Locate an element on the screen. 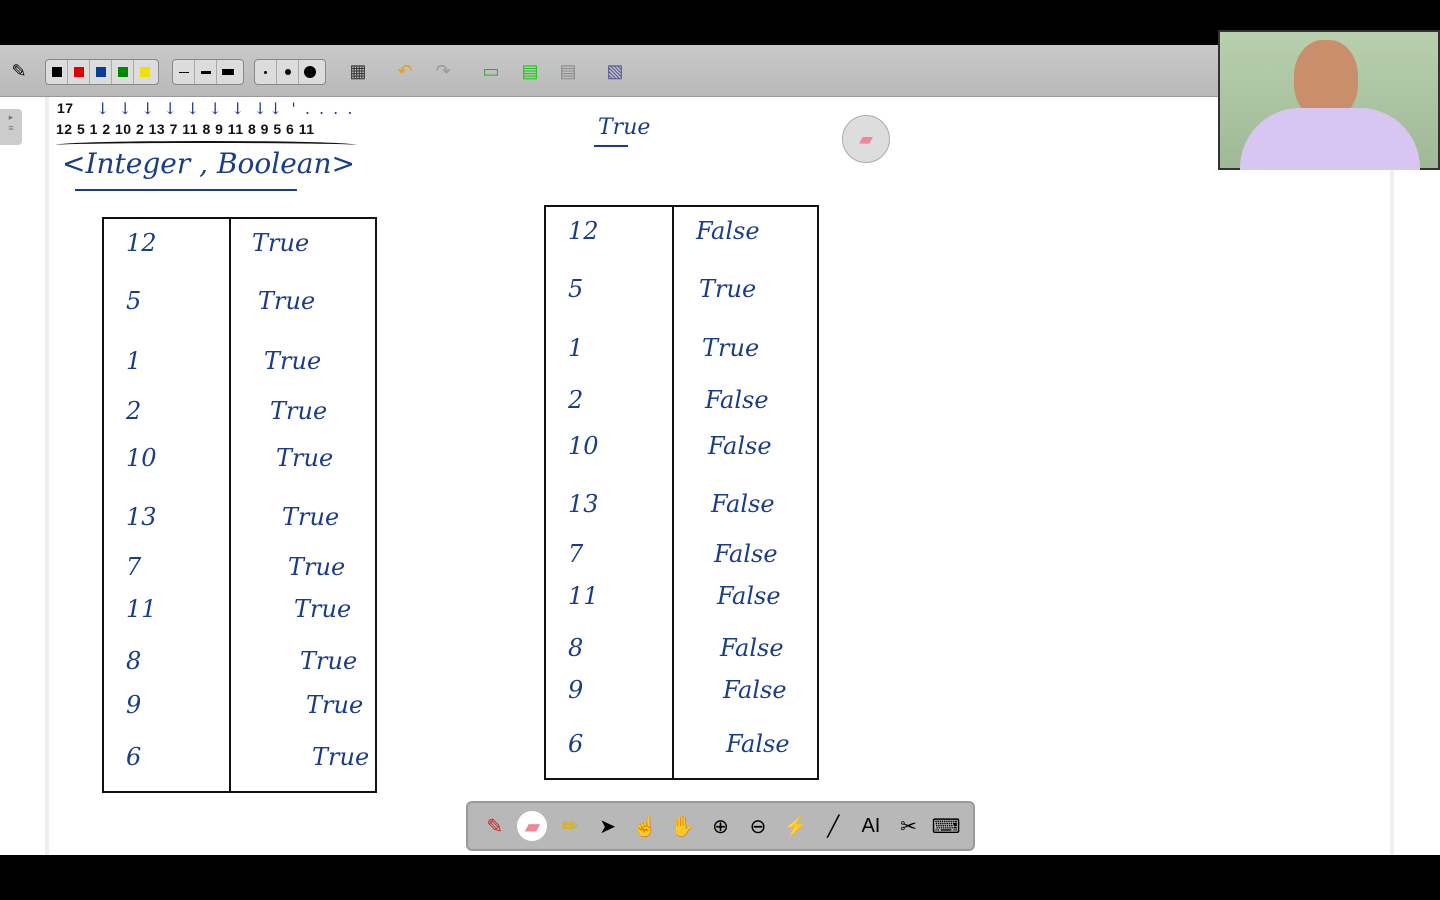 This screenshot has width=1440, height=900. prev-page-icon: ▤ is located at coordinates (568, 71).